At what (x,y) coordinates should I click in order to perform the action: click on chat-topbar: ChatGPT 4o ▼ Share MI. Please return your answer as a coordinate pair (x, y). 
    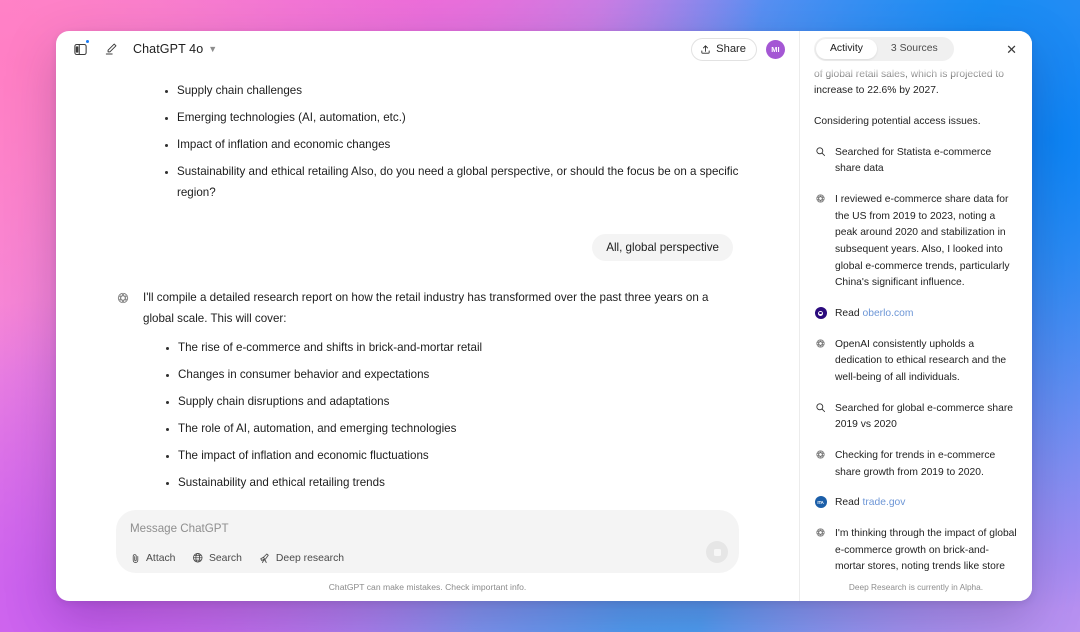
    Looking at the image, I should click on (427, 49).